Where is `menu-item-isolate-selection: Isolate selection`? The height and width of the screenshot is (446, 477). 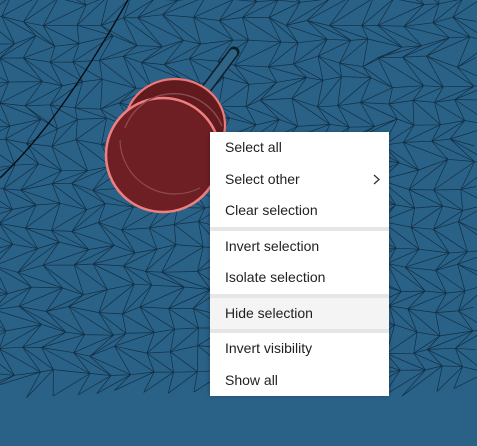
menu-item-isolate-selection: Isolate selection is located at coordinates (299, 278).